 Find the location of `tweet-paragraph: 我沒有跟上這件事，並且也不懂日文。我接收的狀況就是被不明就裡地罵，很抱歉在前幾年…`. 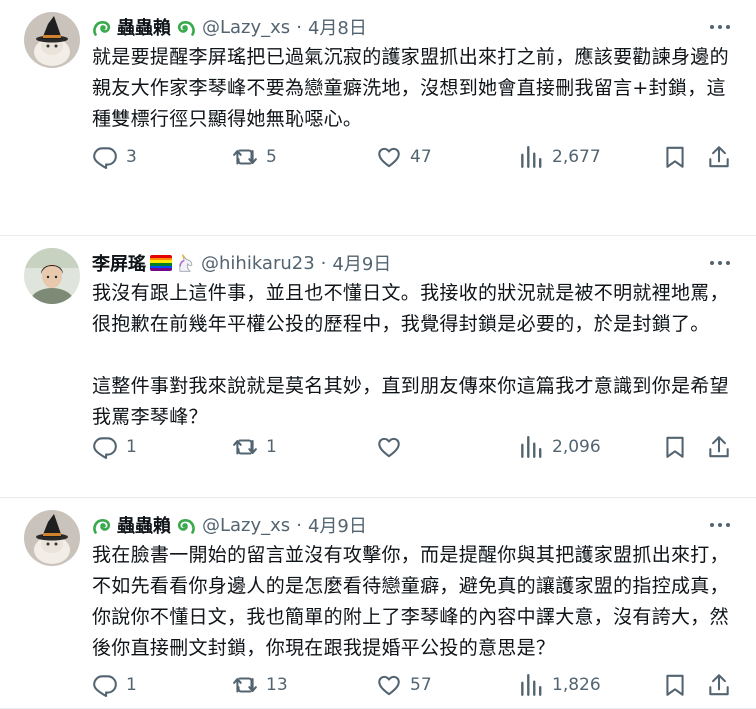

tweet-paragraph: 我沒有跟上這件事，並且也不懂日文。我接收的狀況就是被不明就裡地罵，很抱歉在前幾年… is located at coordinates (410, 308).